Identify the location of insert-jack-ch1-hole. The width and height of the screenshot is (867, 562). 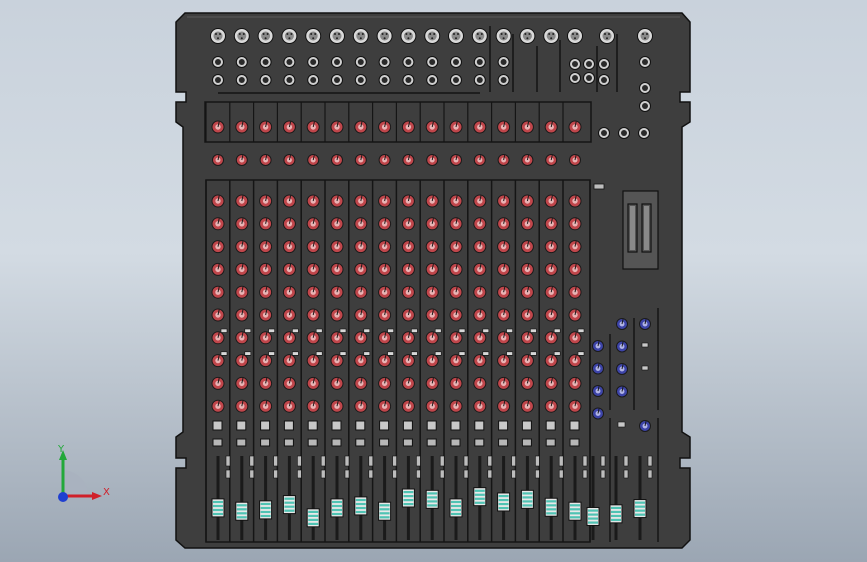
(218, 80).